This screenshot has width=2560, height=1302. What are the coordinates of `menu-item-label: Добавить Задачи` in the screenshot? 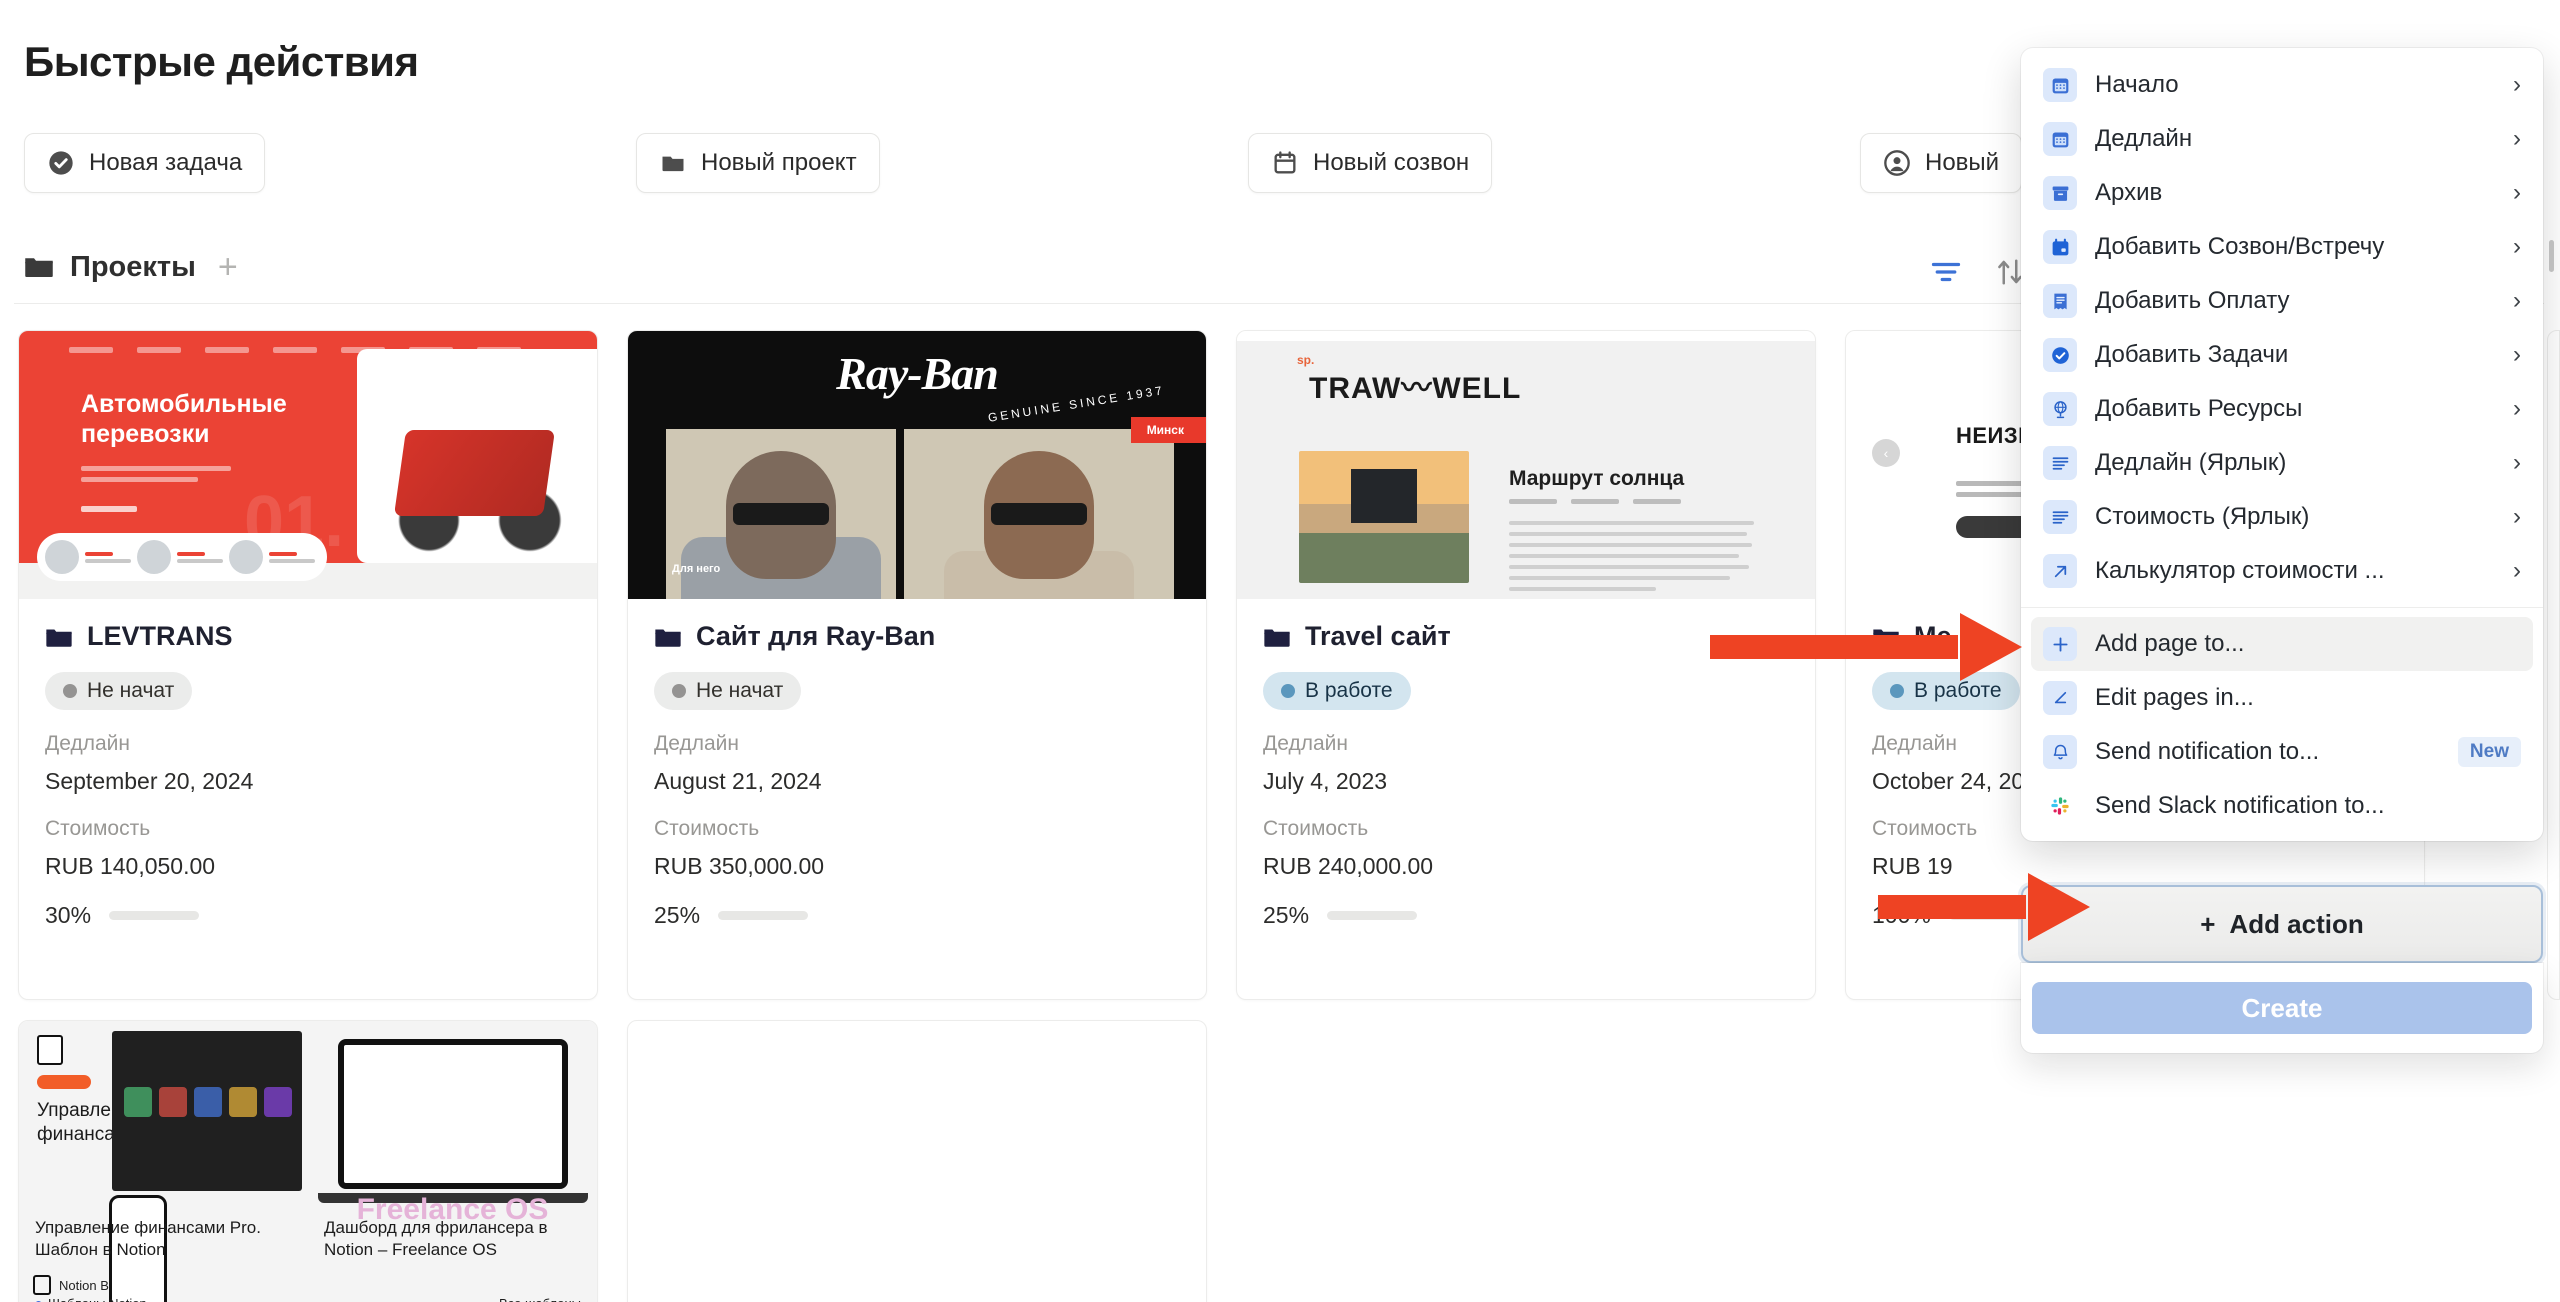 It's located at (2192, 354).